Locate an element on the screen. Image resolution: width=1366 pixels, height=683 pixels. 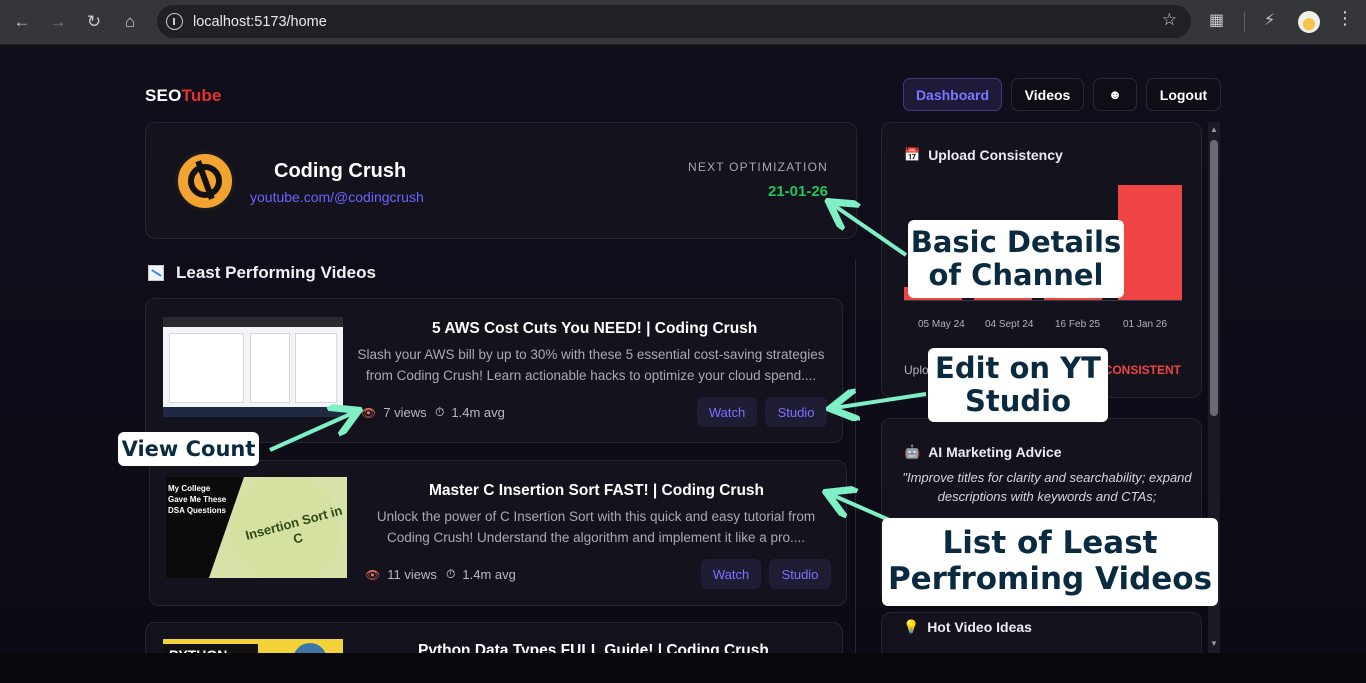
site-info-icon is located at coordinates (174, 21).